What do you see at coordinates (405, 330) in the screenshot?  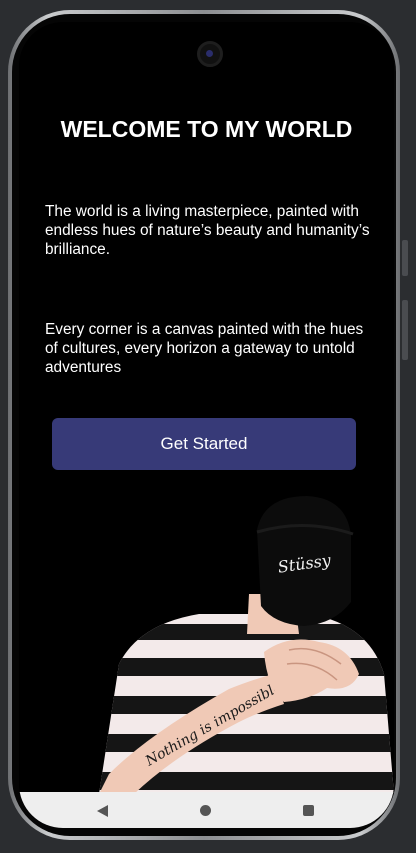 I see `power-button` at bounding box center [405, 330].